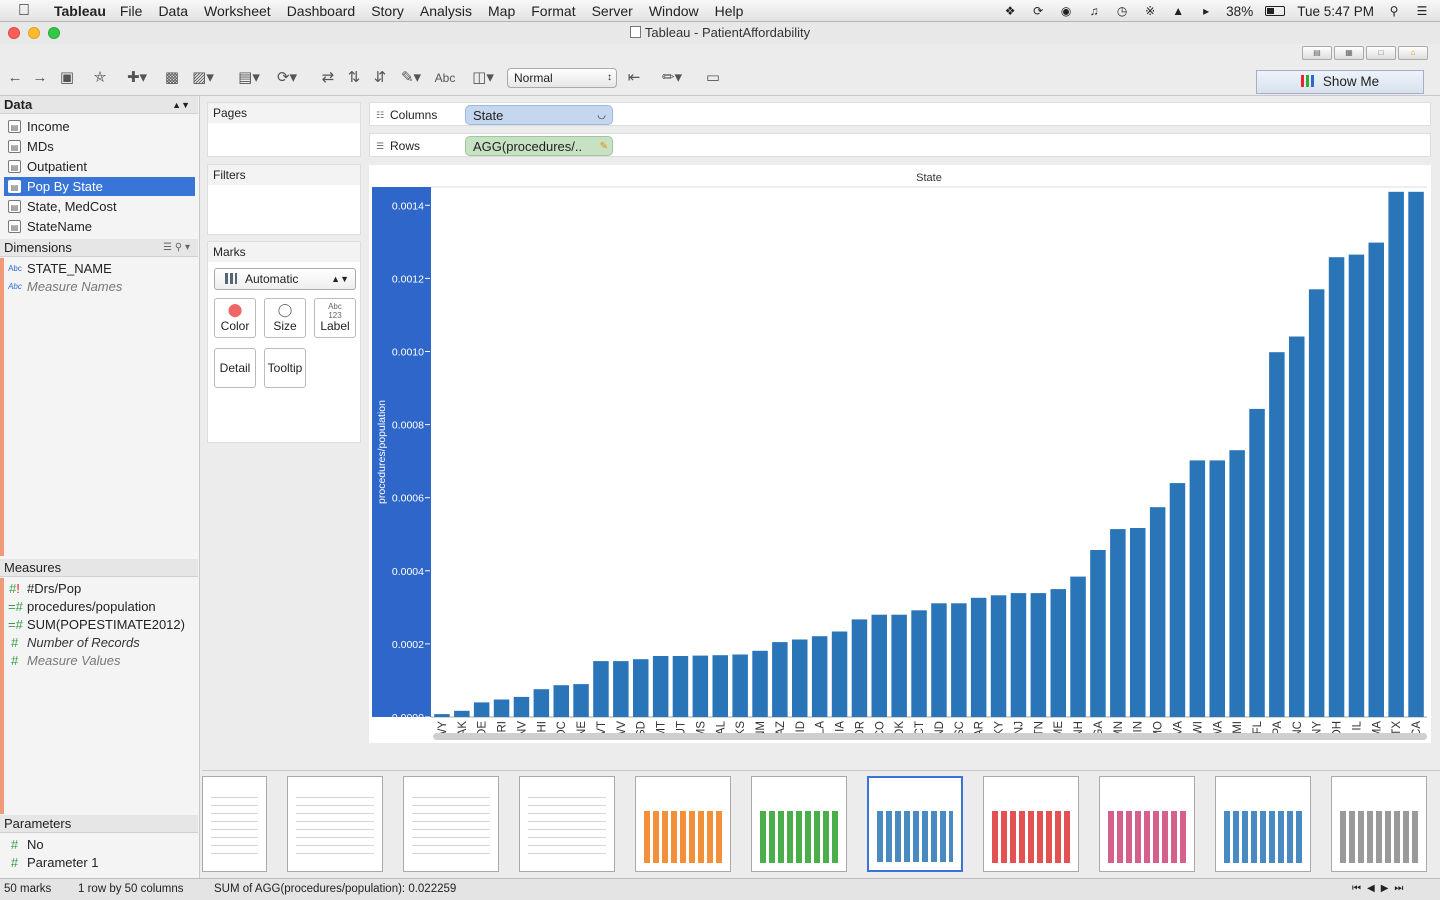 The height and width of the screenshot is (900, 1440). I want to click on battery-icon, so click(1275, 11).